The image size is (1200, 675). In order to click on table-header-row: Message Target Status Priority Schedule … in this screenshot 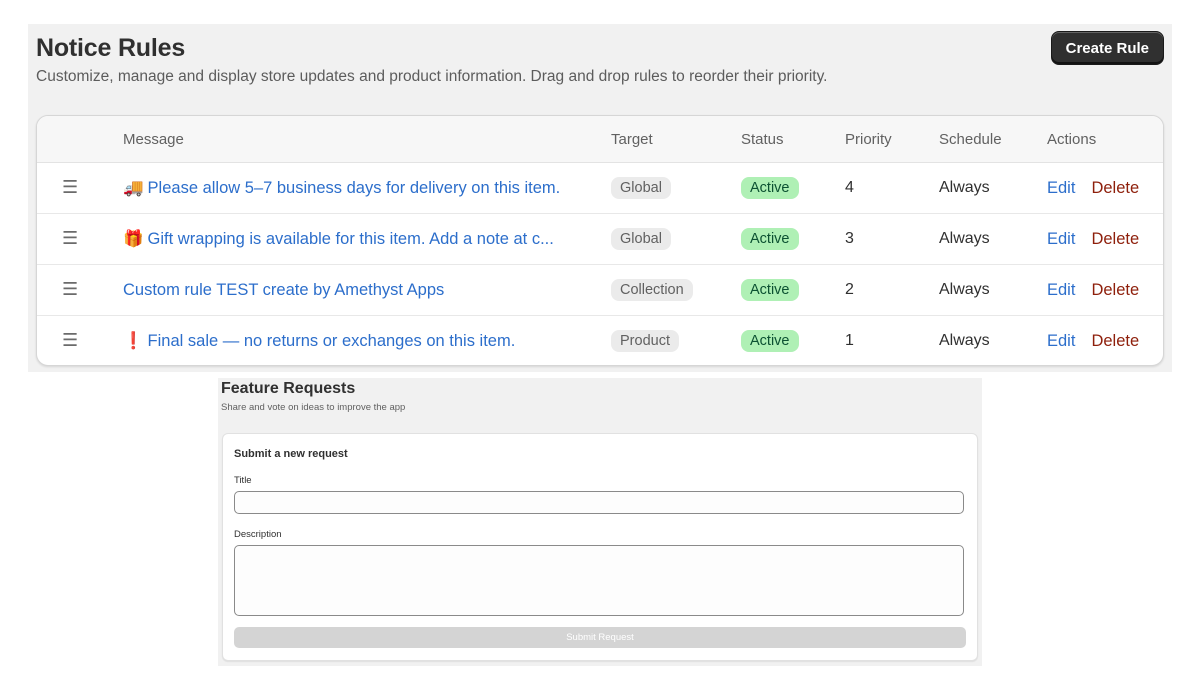, I will do `click(600, 139)`.